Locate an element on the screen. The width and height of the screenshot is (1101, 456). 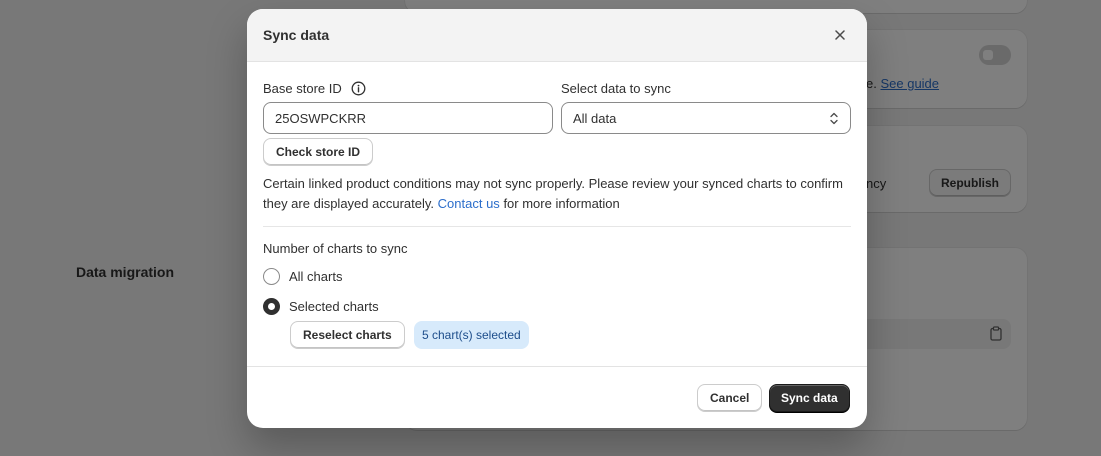
cancel-button: Cancel is located at coordinates (730, 398).